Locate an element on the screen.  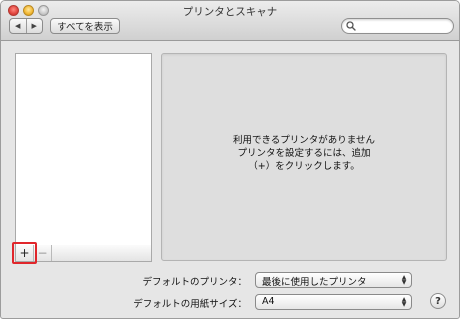
back-forward-buttons: ◀ ▶ is located at coordinates (26, 26).